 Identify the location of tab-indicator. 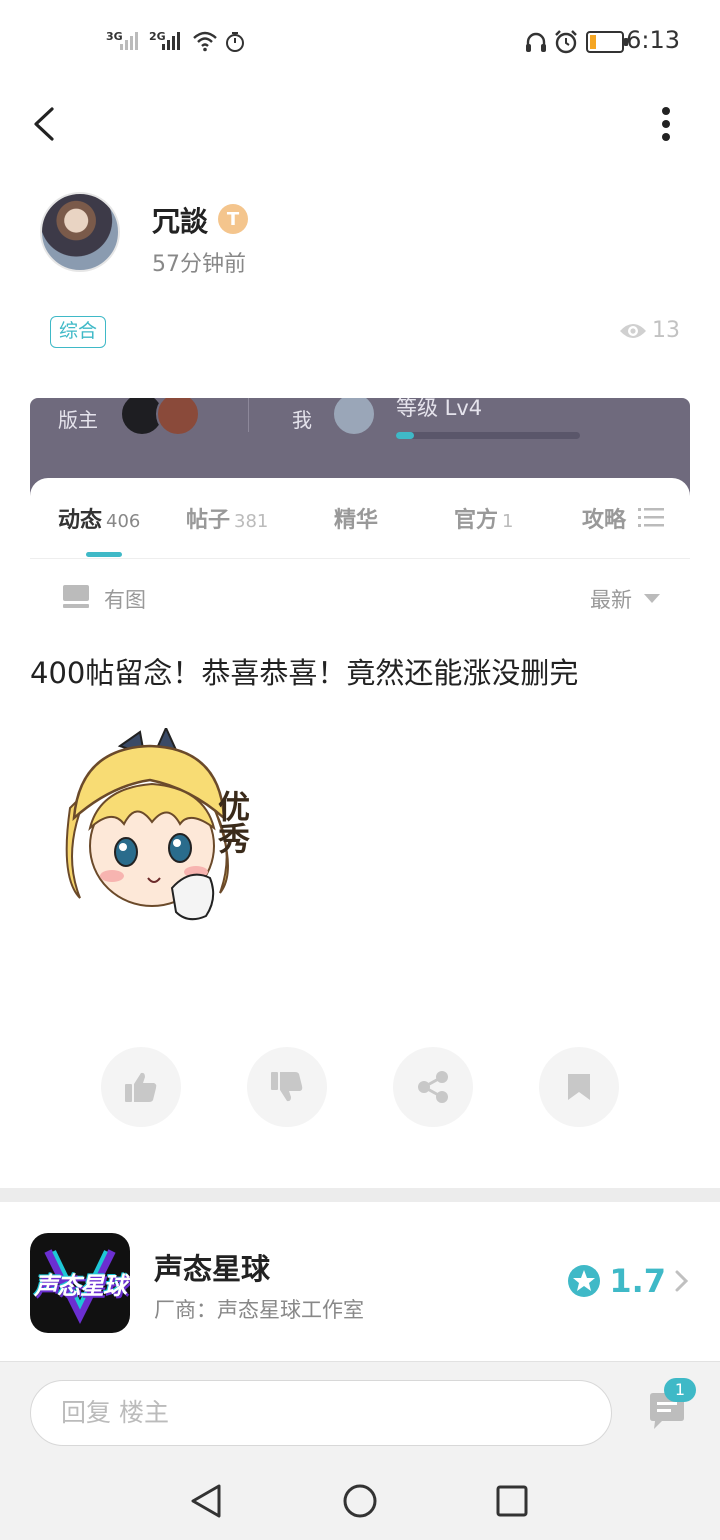
(104, 554).